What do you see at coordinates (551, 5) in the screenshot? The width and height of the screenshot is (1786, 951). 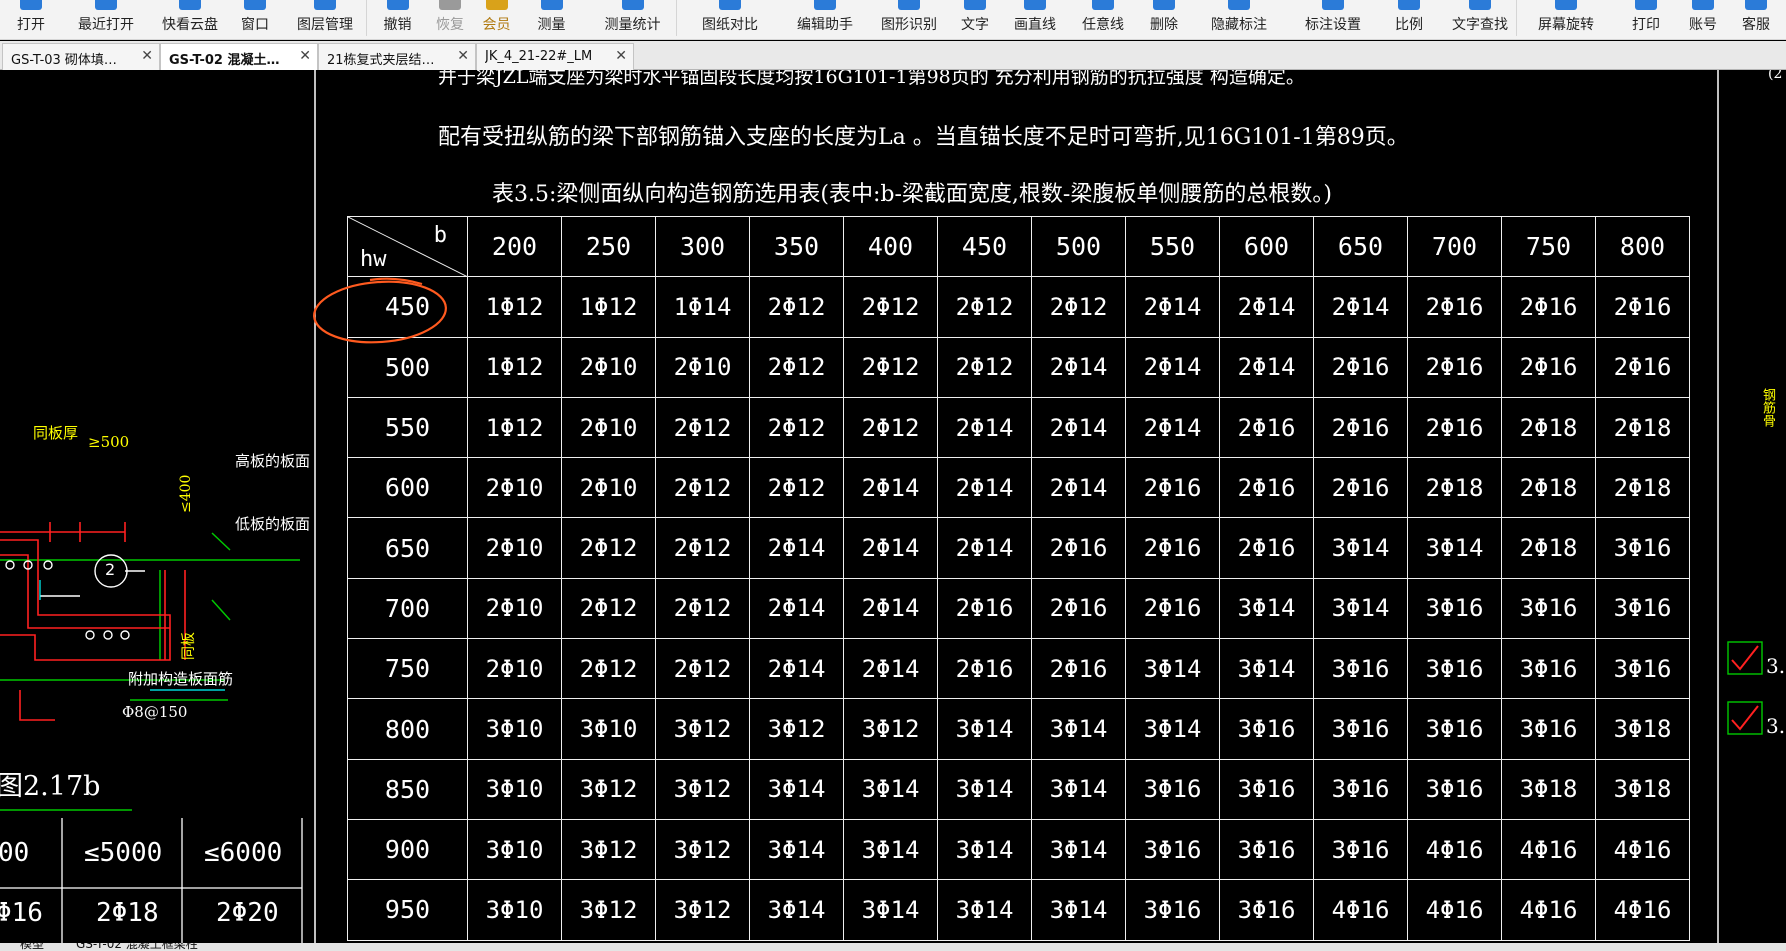 I see `ruler-icon` at bounding box center [551, 5].